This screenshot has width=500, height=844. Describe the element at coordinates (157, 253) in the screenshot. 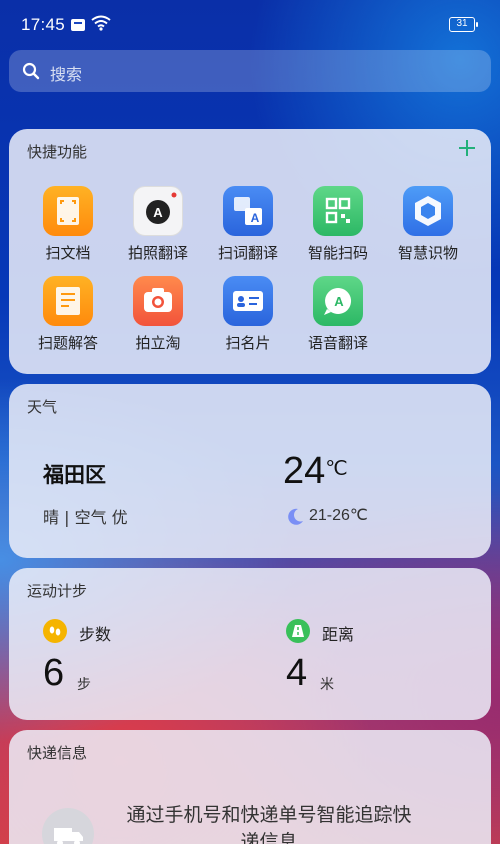

I see `app-label: 拍照翻译` at that location.